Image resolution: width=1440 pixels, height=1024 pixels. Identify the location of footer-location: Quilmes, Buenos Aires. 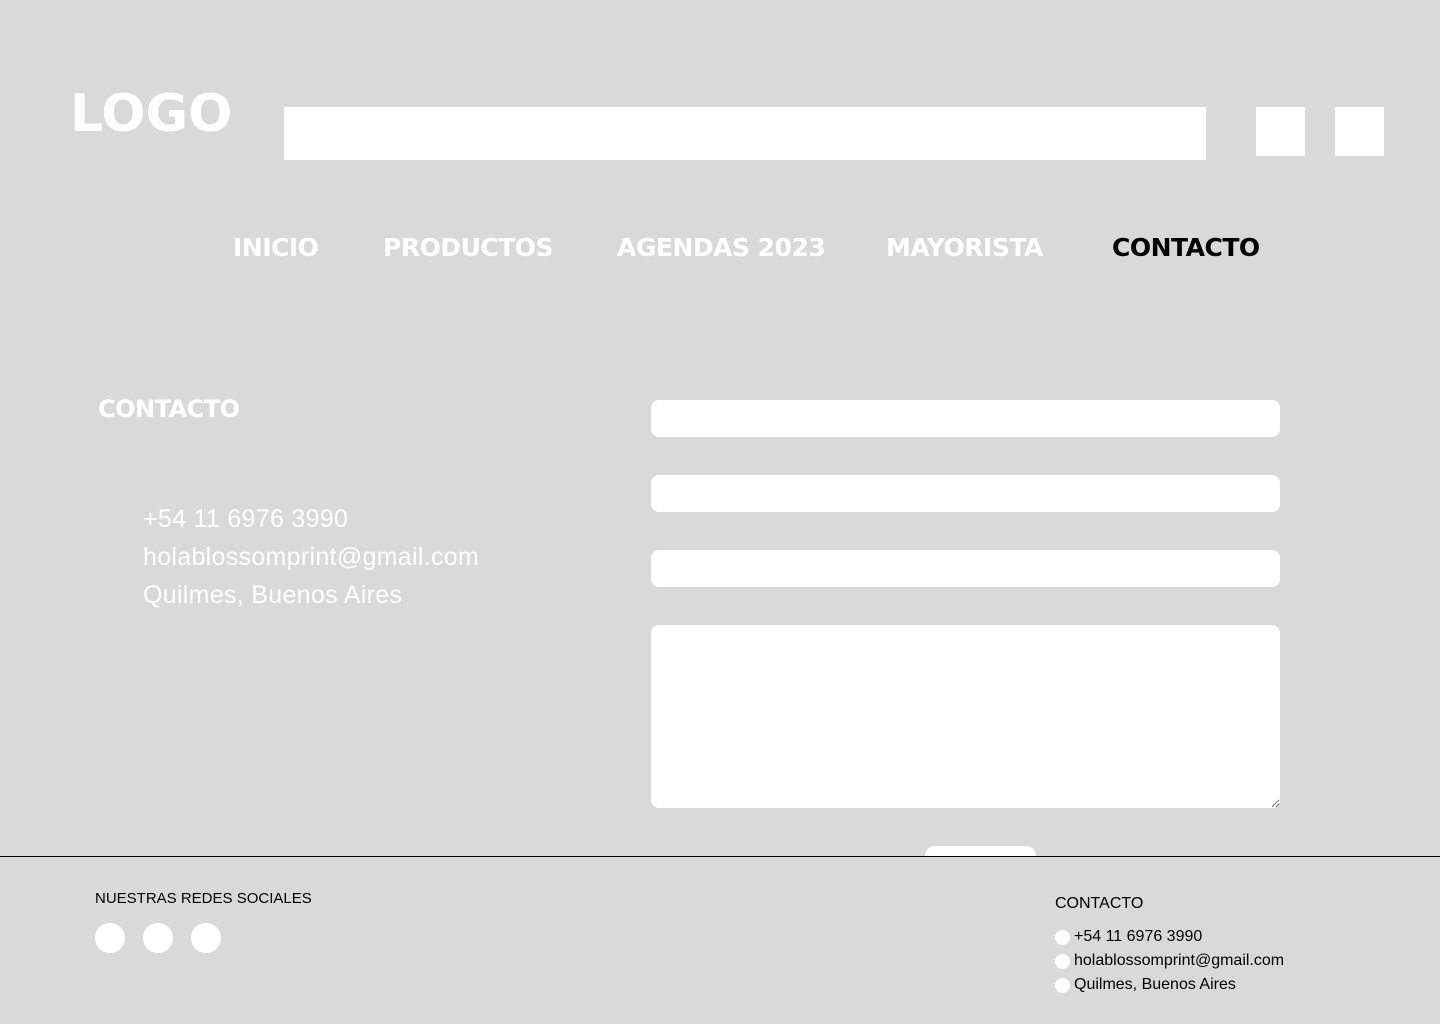
(1155, 984).